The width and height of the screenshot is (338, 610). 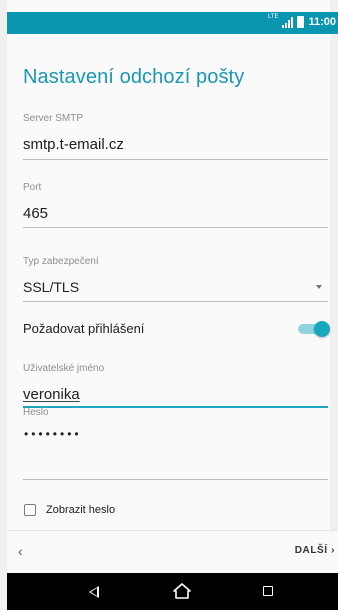 I want to click on security-select: SSL/TLS, so click(x=51, y=287).